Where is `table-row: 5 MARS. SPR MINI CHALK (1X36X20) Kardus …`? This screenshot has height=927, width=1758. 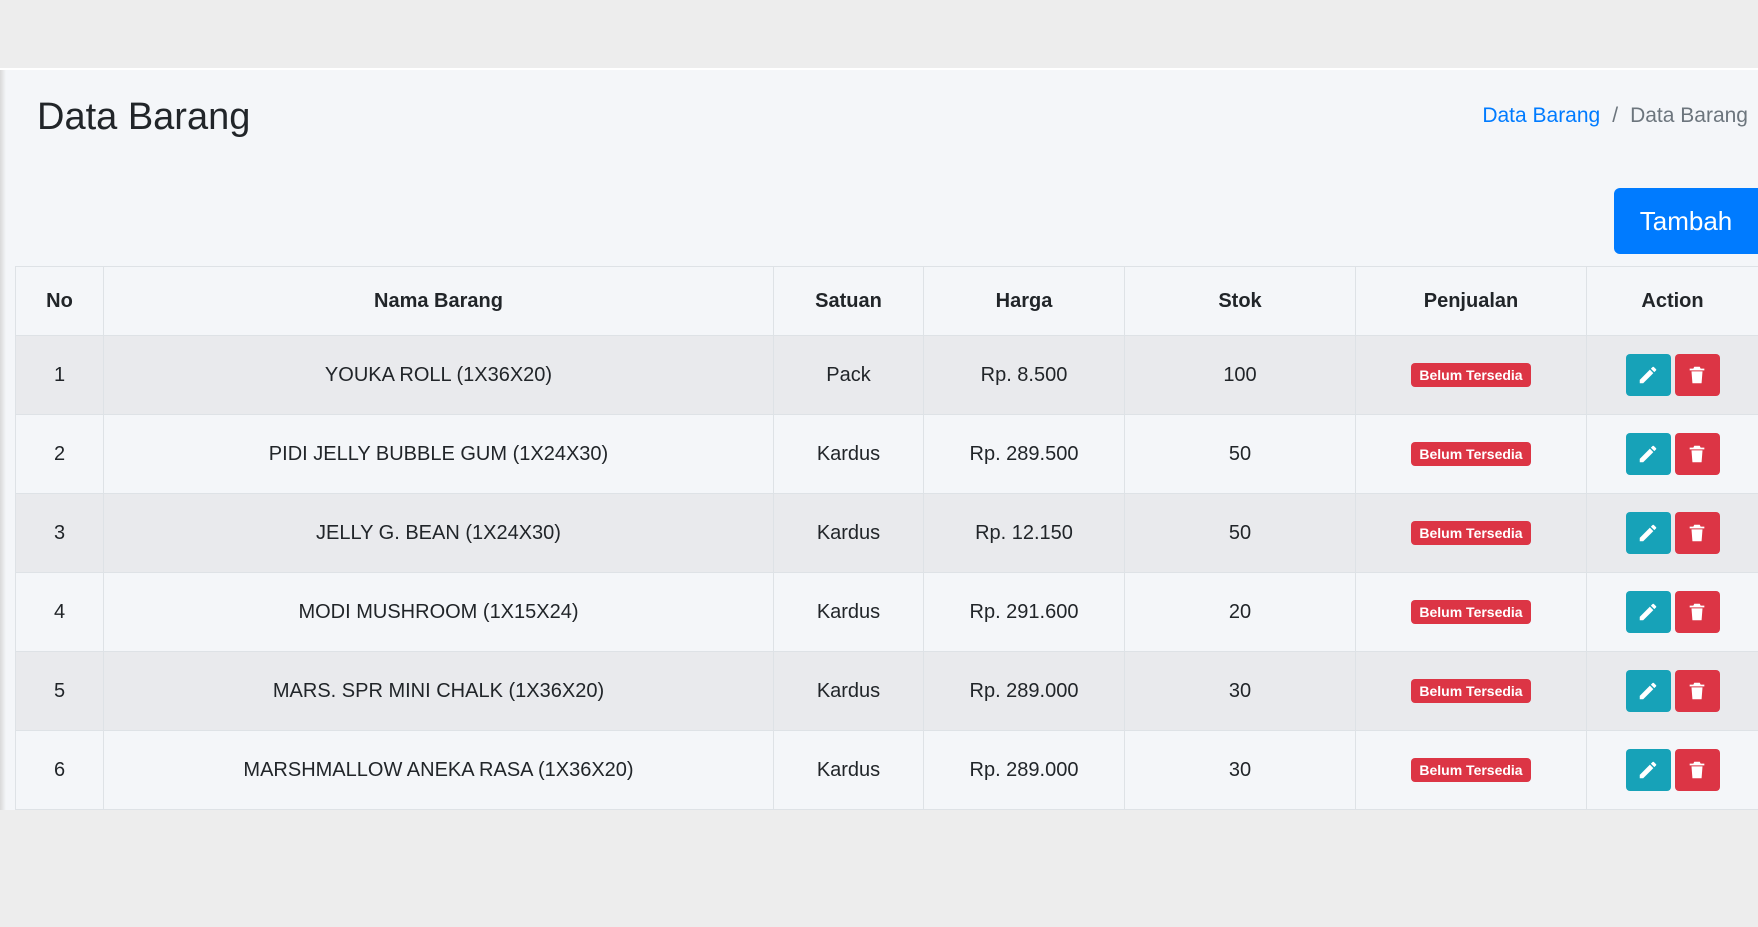 table-row: 5 MARS. SPR MINI CHALK (1X36X20) Kardus … is located at coordinates (886, 691).